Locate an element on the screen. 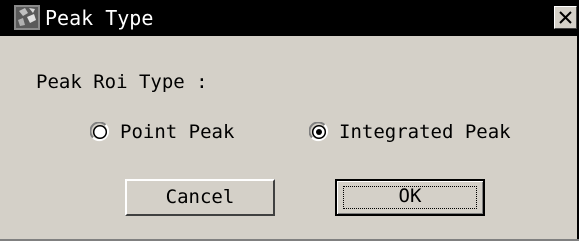 The width and height of the screenshot is (579, 241). ok-button-label: OK is located at coordinates (410, 196).